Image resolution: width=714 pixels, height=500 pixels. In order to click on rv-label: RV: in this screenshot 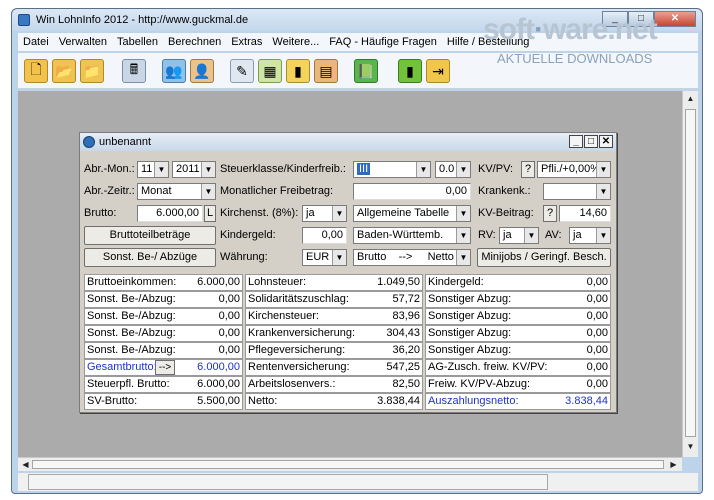, I will do `click(487, 235)`.